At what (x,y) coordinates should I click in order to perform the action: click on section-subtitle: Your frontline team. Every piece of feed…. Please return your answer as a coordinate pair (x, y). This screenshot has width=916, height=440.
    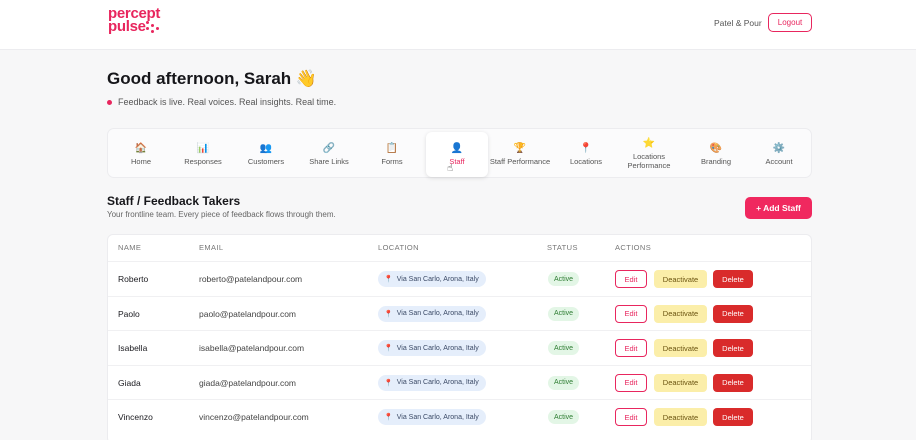
    Looking at the image, I should click on (221, 214).